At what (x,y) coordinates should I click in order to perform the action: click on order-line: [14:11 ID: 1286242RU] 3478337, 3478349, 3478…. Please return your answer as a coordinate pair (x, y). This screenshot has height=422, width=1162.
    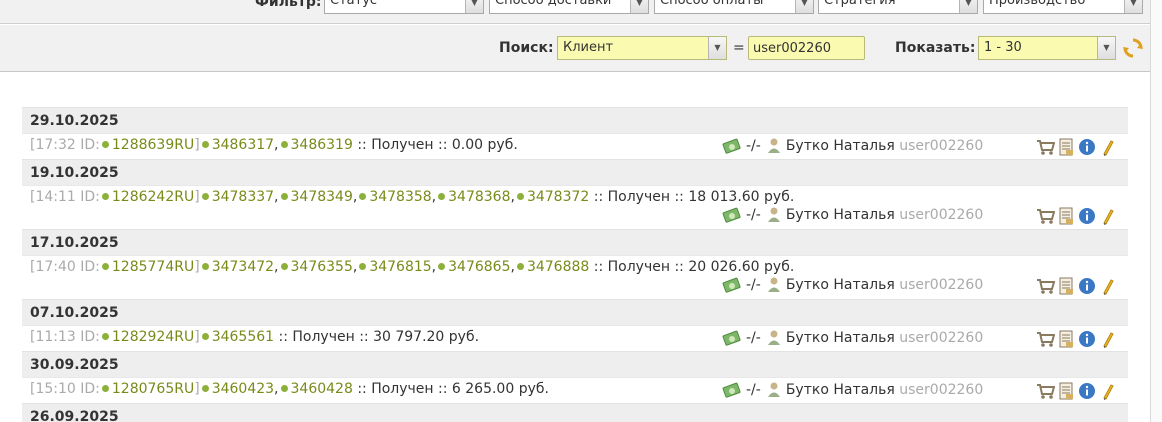
    Looking at the image, I should click on (412, 197).